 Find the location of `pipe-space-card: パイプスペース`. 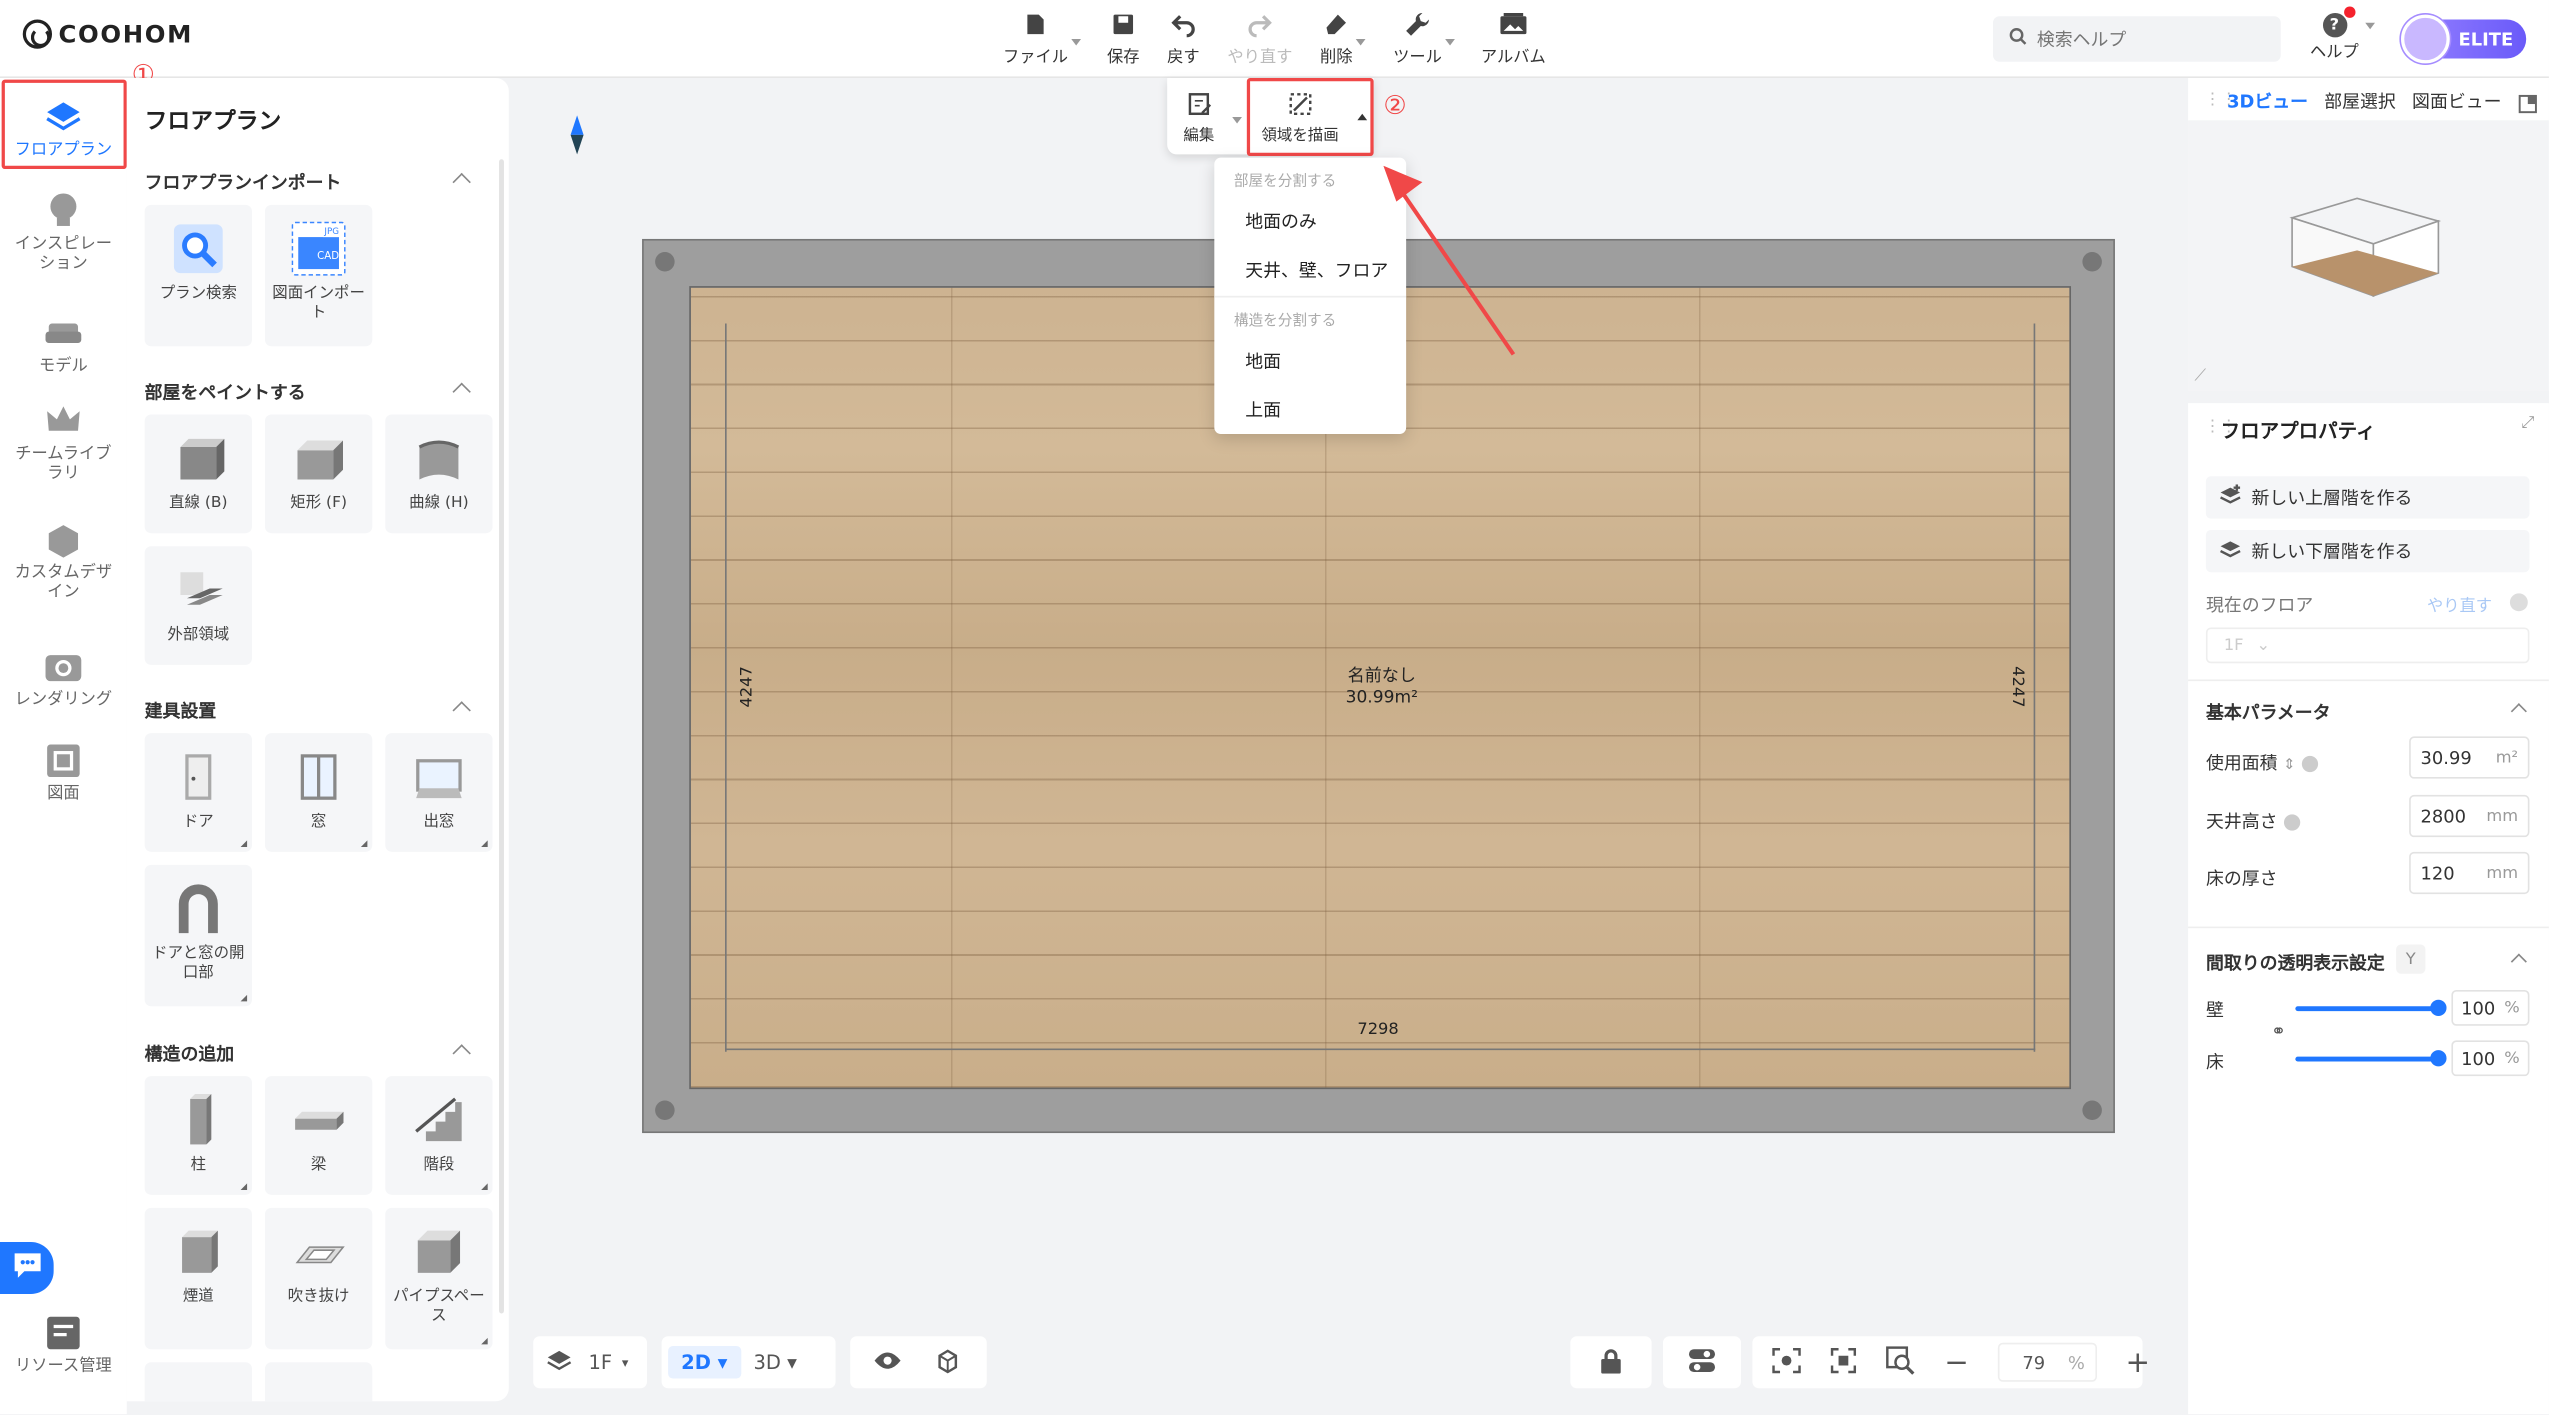

pipe-space-card: パイプスペース is located at coordinates (439, 1278).